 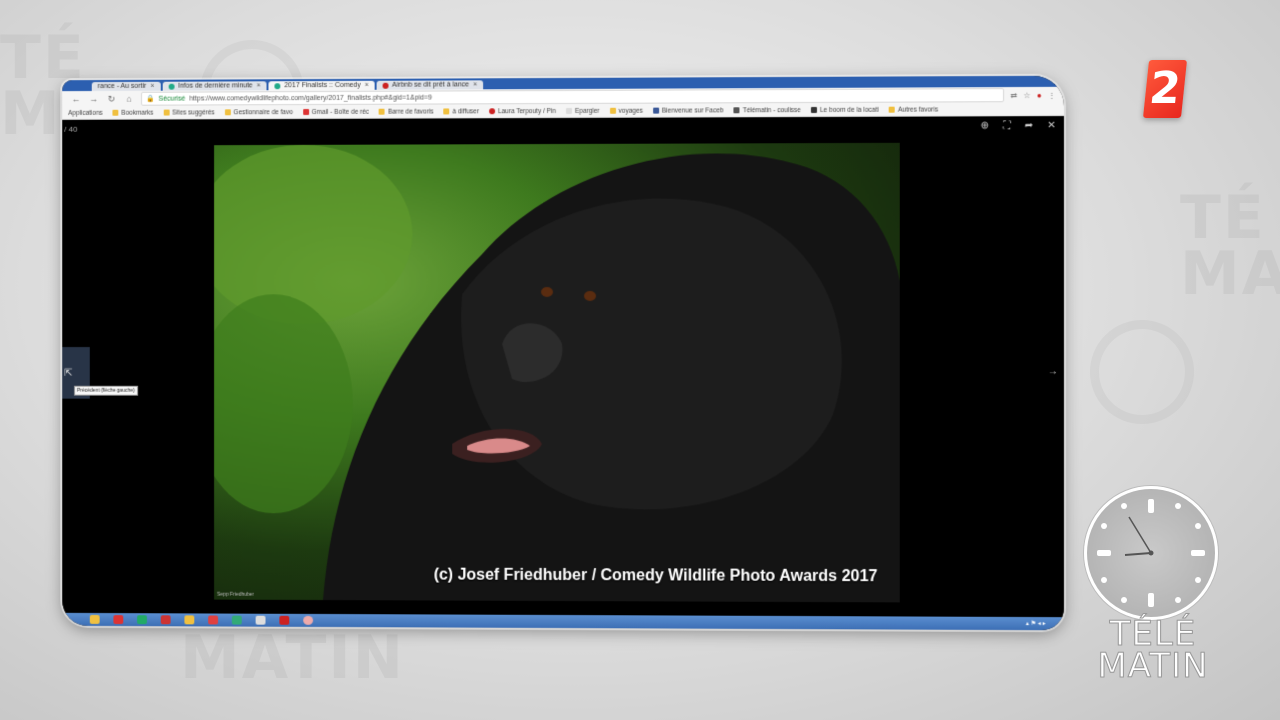 What do you see at coordinates (306, 112) in the screenshot?
I see `gmail-icon` at bounding box center [306, 112].